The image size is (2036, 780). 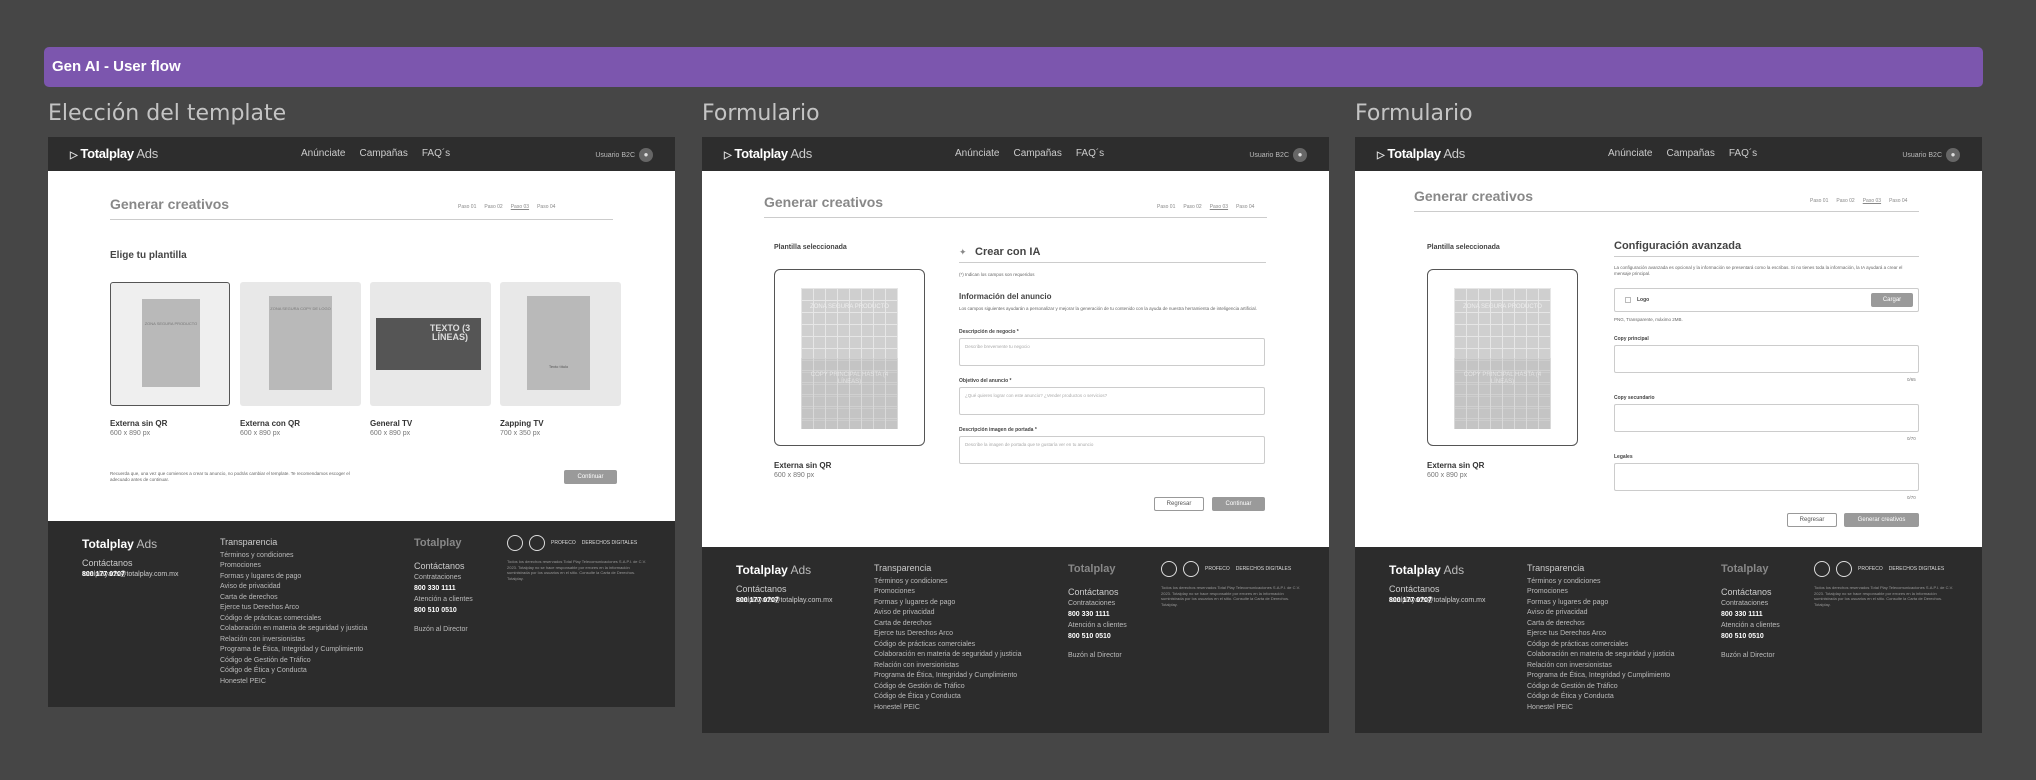 What do you see at coordinates (1892, 300) in the screenshot?
I see `upload-button: Cargar` at bounding box center [1892, 300].